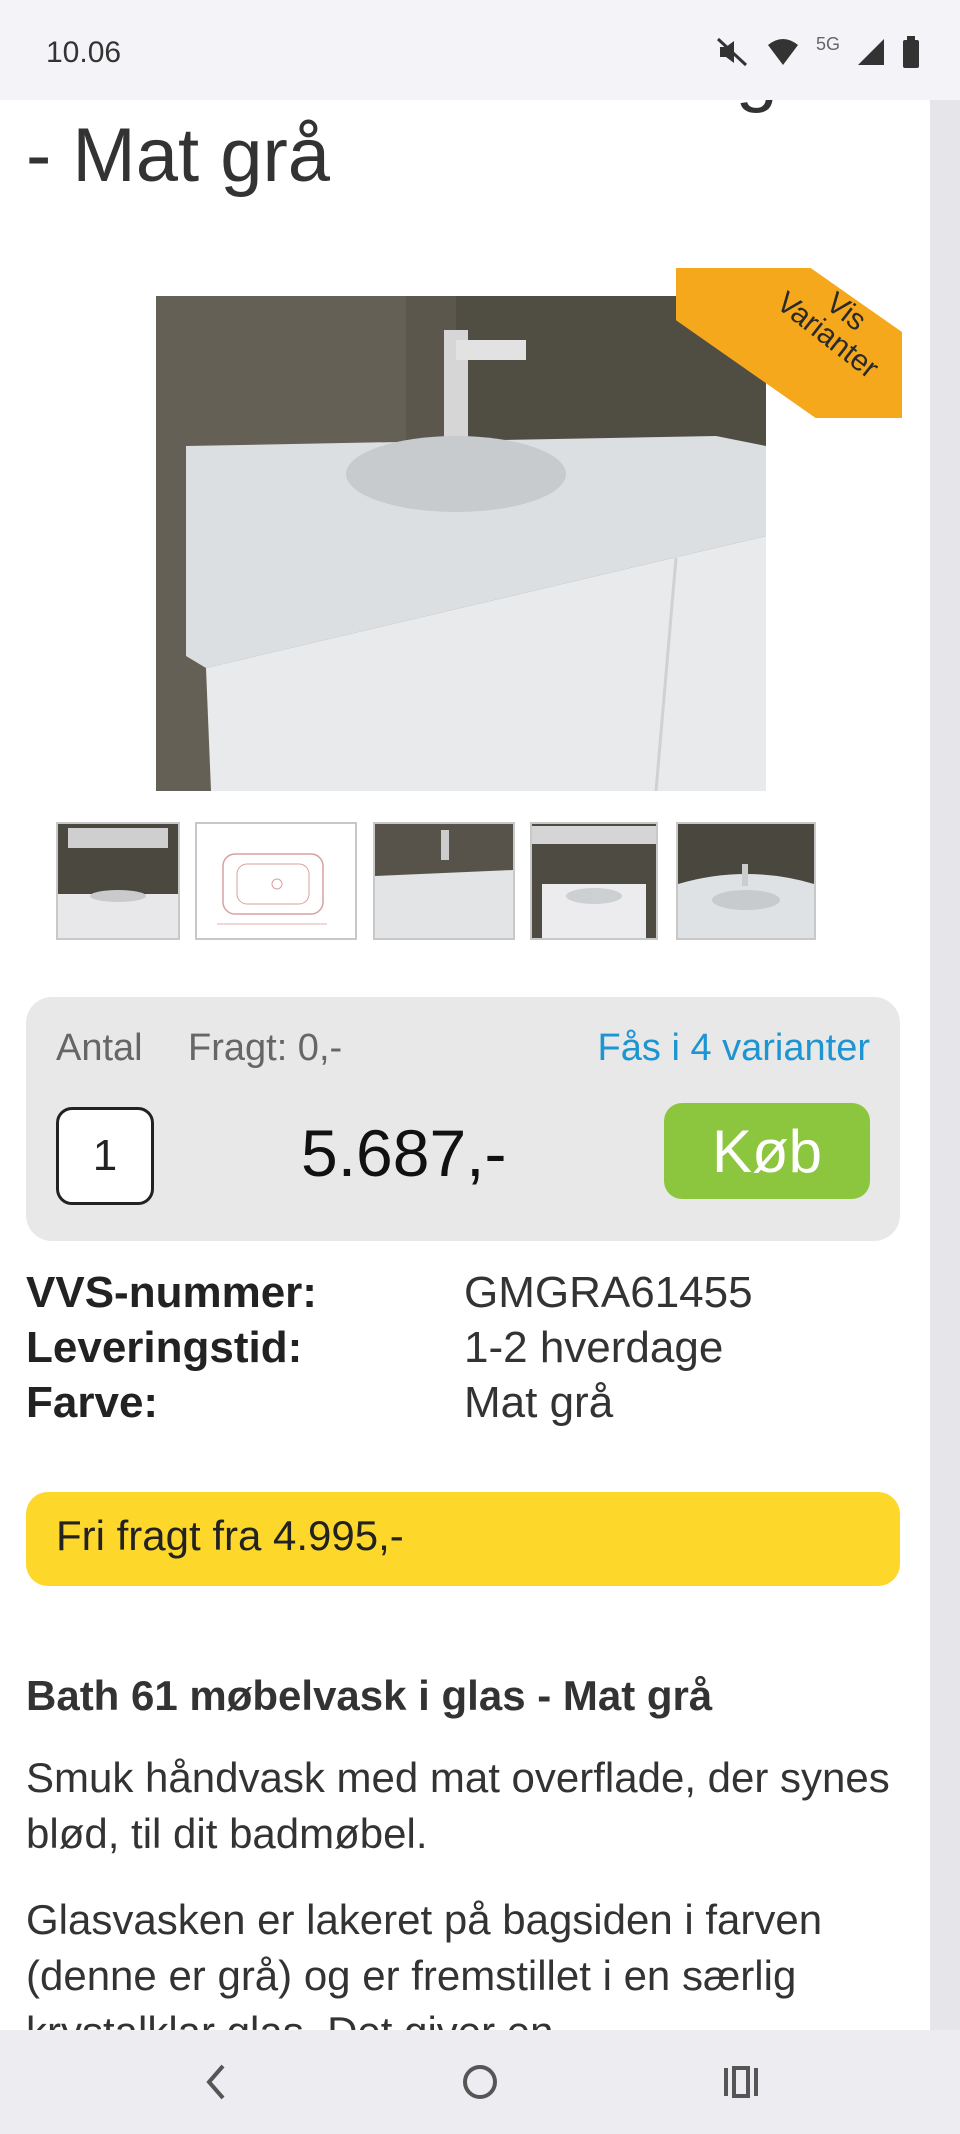 This screenshot has height=2134, width=960. Describe the element at coordinates (911, 52) in the screenshot. I see `battery-icon` at that location.